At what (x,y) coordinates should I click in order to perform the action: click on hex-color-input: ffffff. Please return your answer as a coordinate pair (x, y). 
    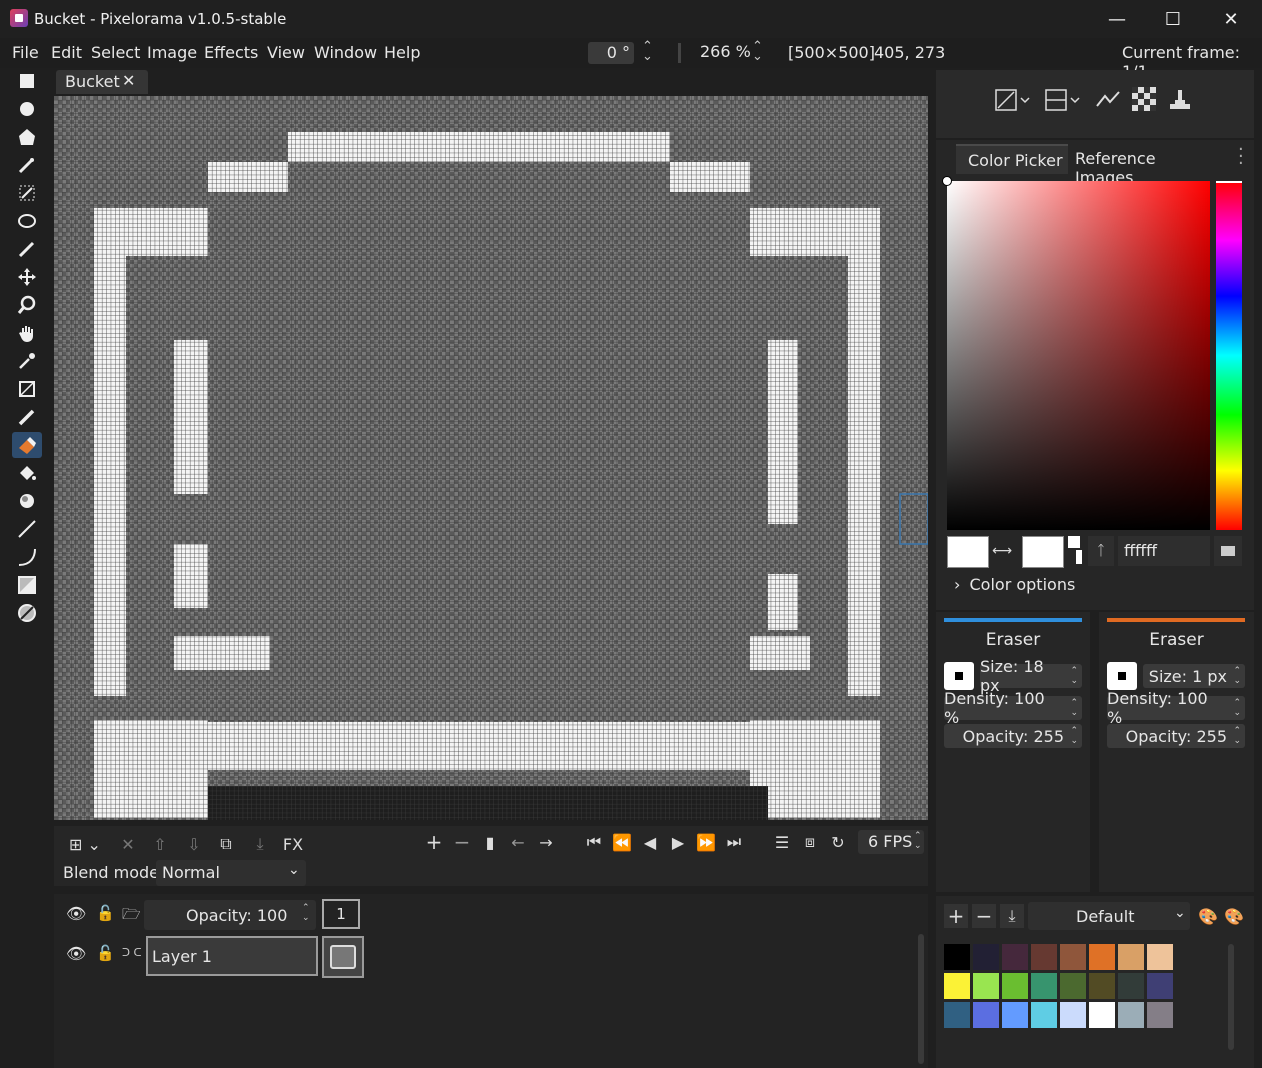
    Looking at the image, I should click on (1164, 551).